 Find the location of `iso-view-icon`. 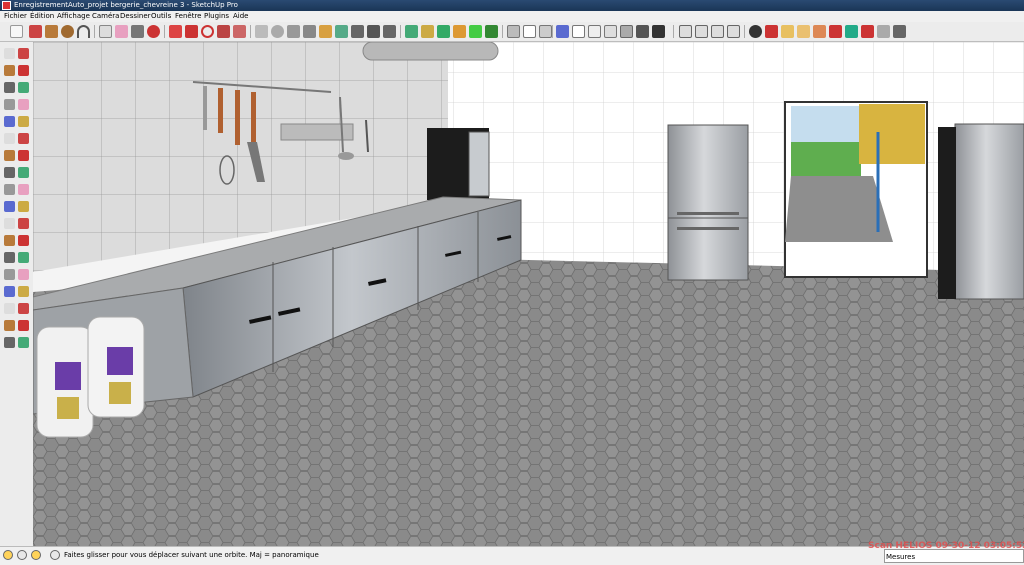

iso-view-icon is located at coordinates (513, 31).